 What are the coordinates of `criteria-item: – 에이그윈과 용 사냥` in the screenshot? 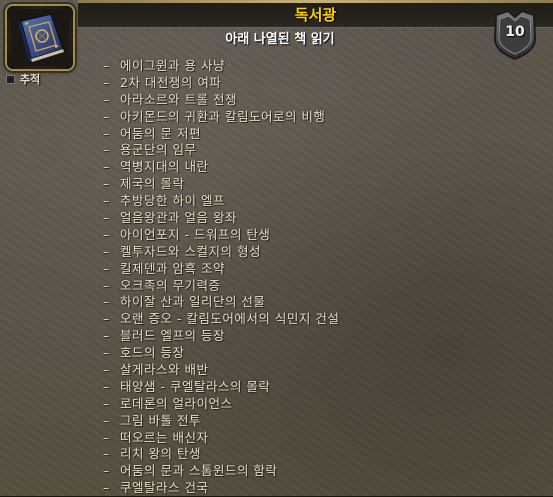 It's located at (221, 66).